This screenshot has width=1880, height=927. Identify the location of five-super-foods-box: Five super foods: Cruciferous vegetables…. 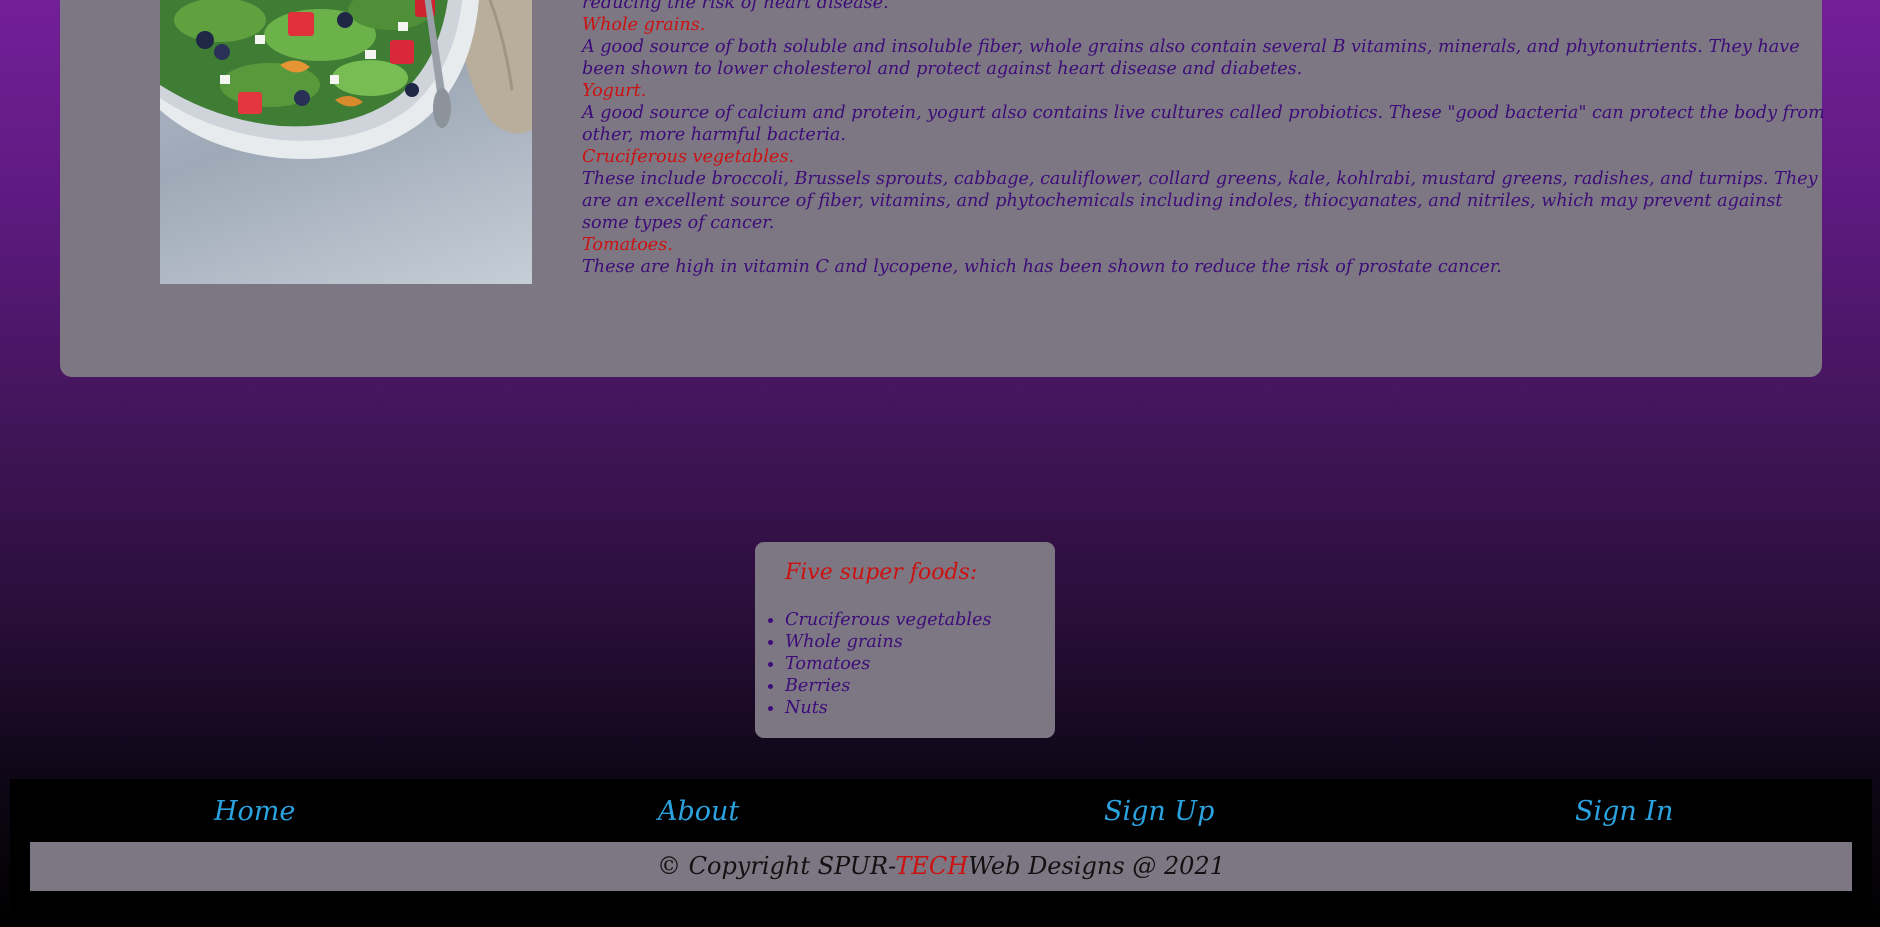
(905, 640).